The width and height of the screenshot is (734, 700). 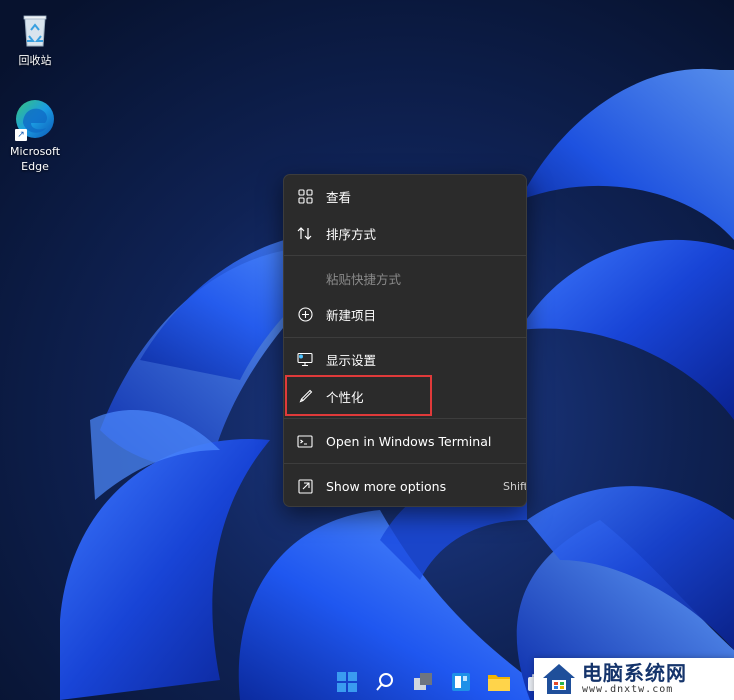 What do you see at coordinates (409, 441) in the screenshot?
I see `menu-item-open-terminal-label: Open in Windows Terminal` at bounding box center [409, 441].